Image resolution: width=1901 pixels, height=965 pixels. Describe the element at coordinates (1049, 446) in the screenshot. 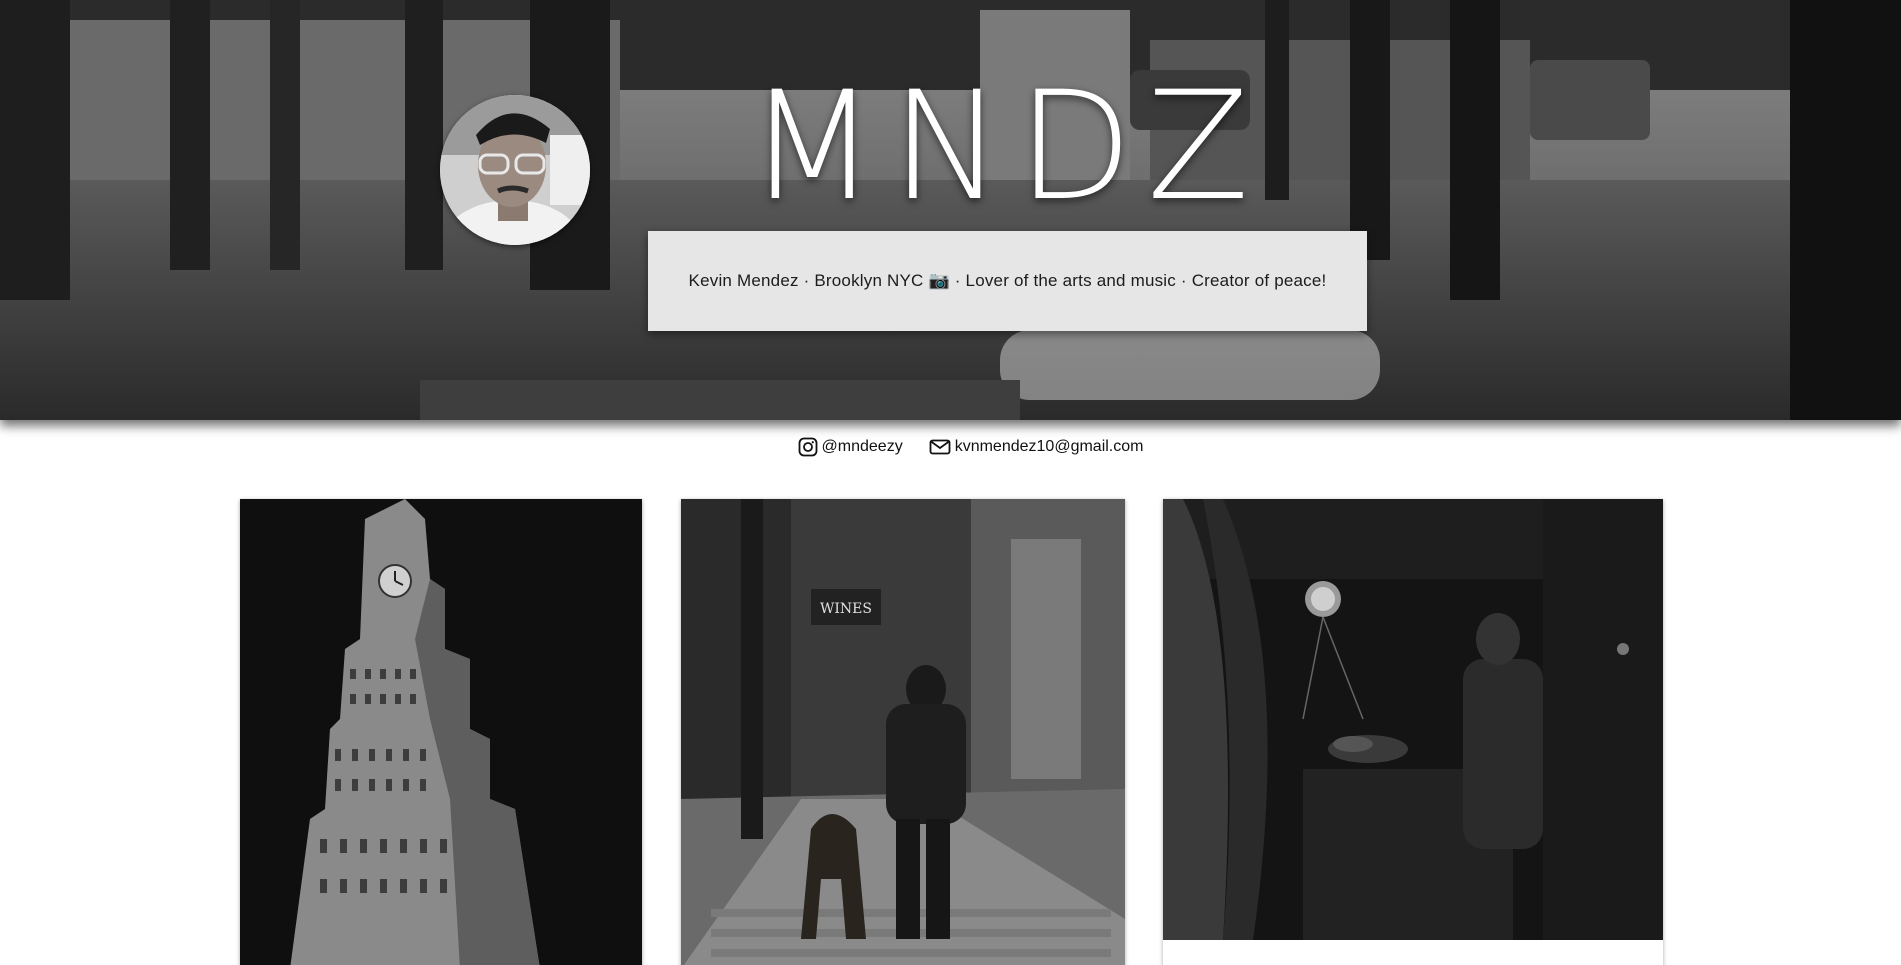

I see `email-address: kvnmendez10@gmail.com` at that location.